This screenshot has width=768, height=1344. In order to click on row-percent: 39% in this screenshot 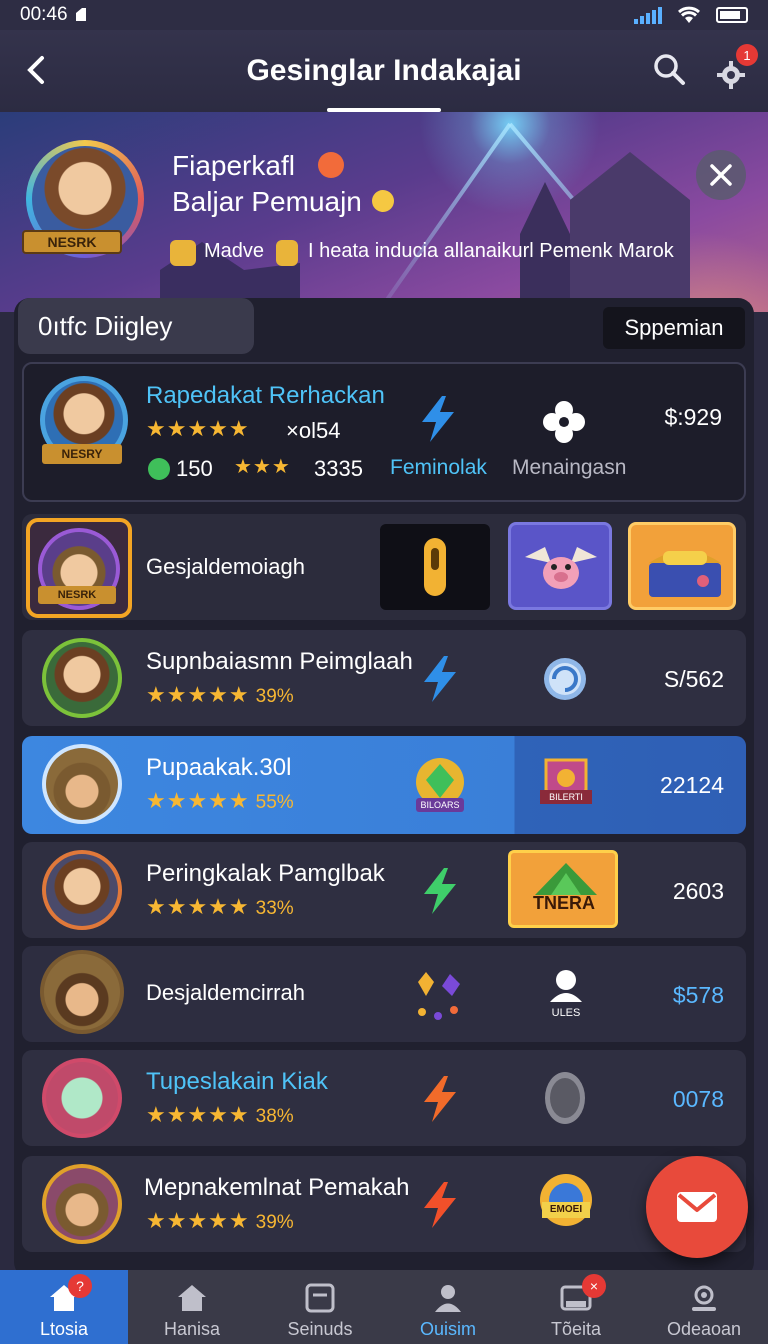, I will do `click(274, 1222)`.